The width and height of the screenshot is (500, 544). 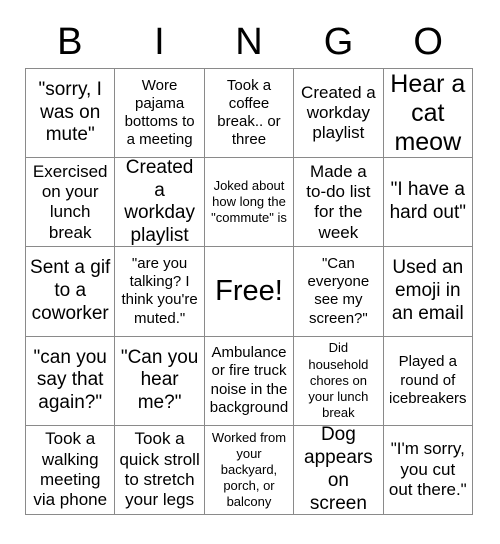 I want to click on bingo-cell-label: "Can everyone see my screen?", so click(x=338, y=290).